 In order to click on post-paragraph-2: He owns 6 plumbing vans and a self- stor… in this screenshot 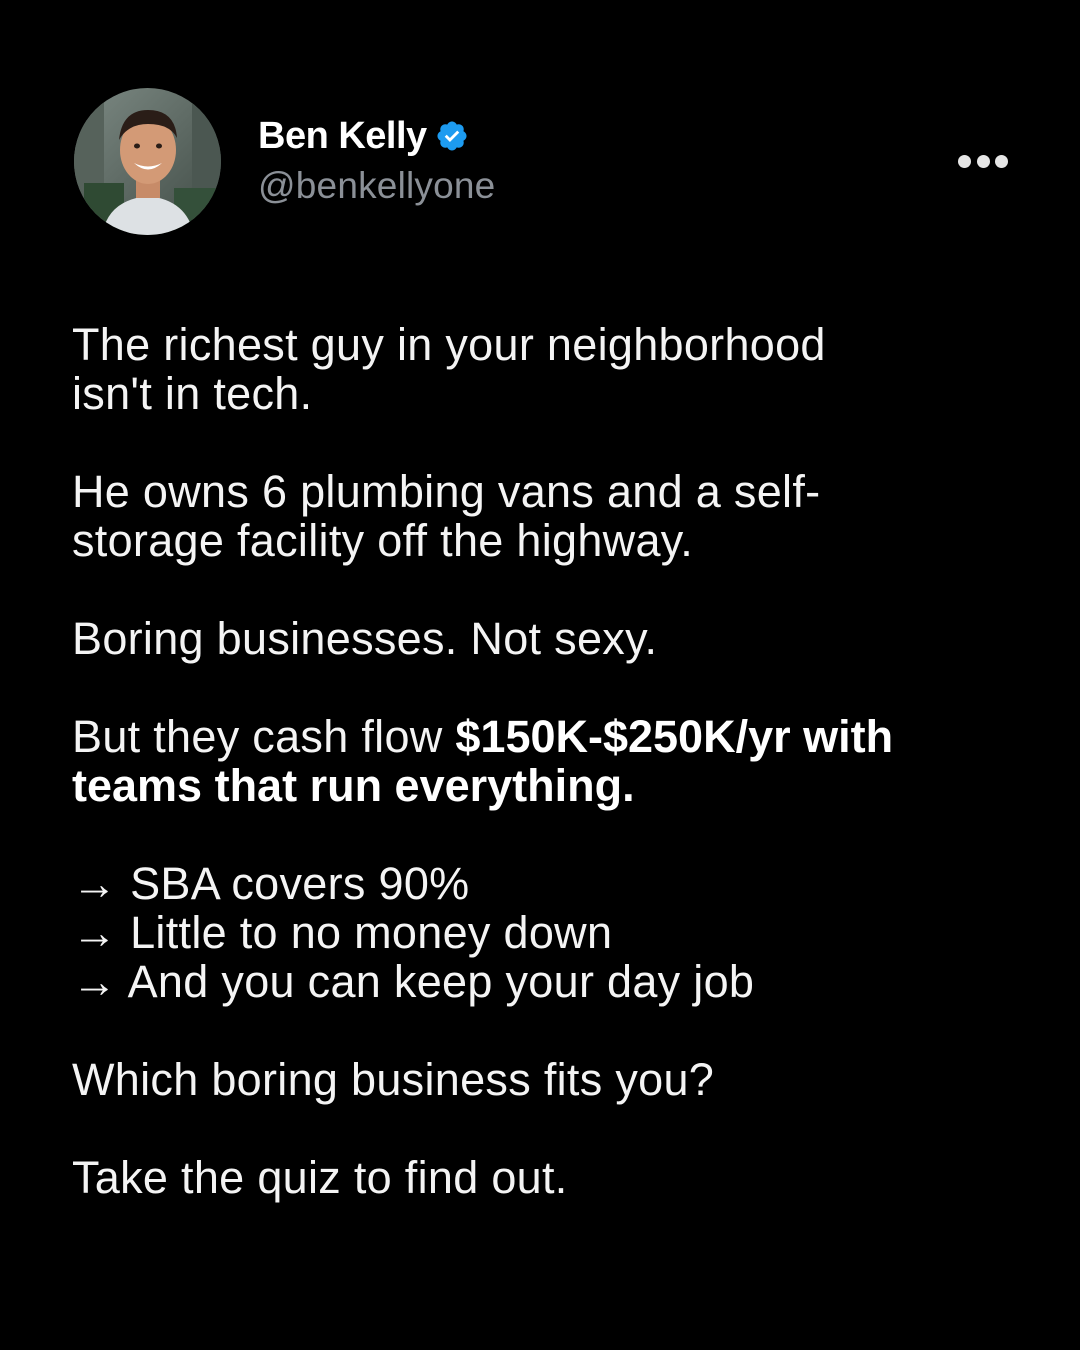, I will do `click(547, 516)`.